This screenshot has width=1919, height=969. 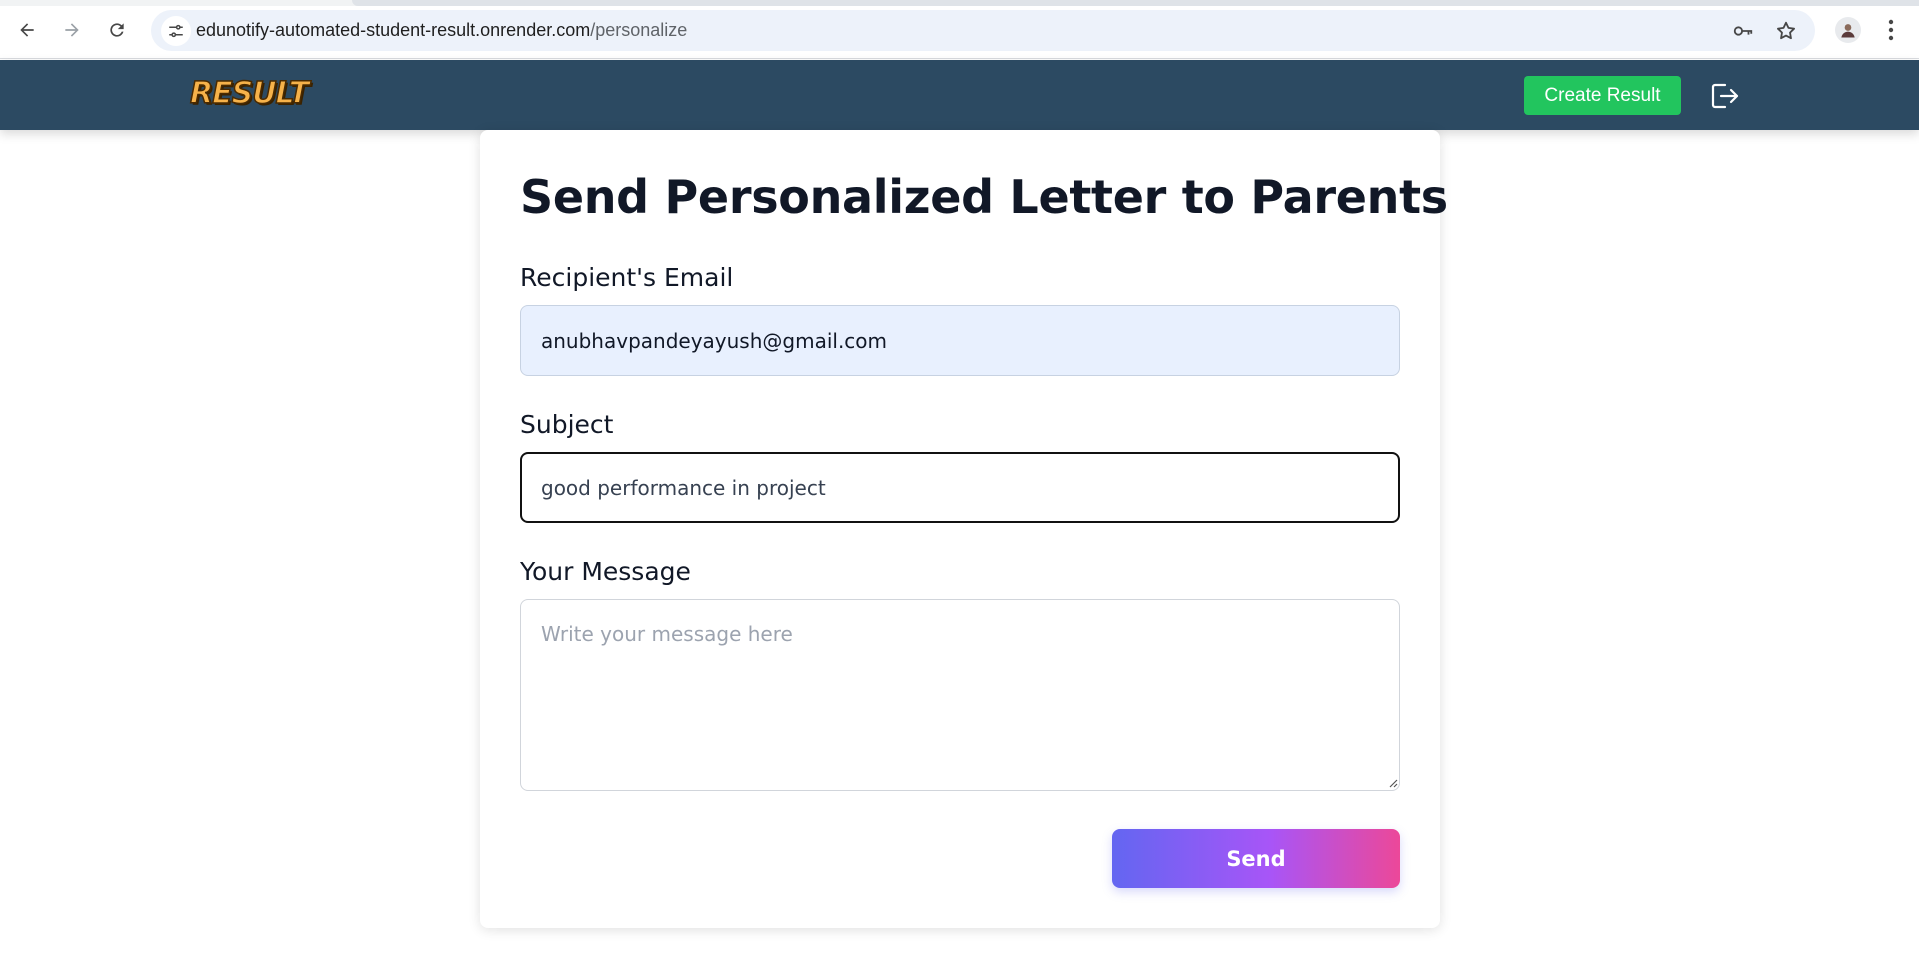 I want to click on back-button, so click(x=27, y=30).